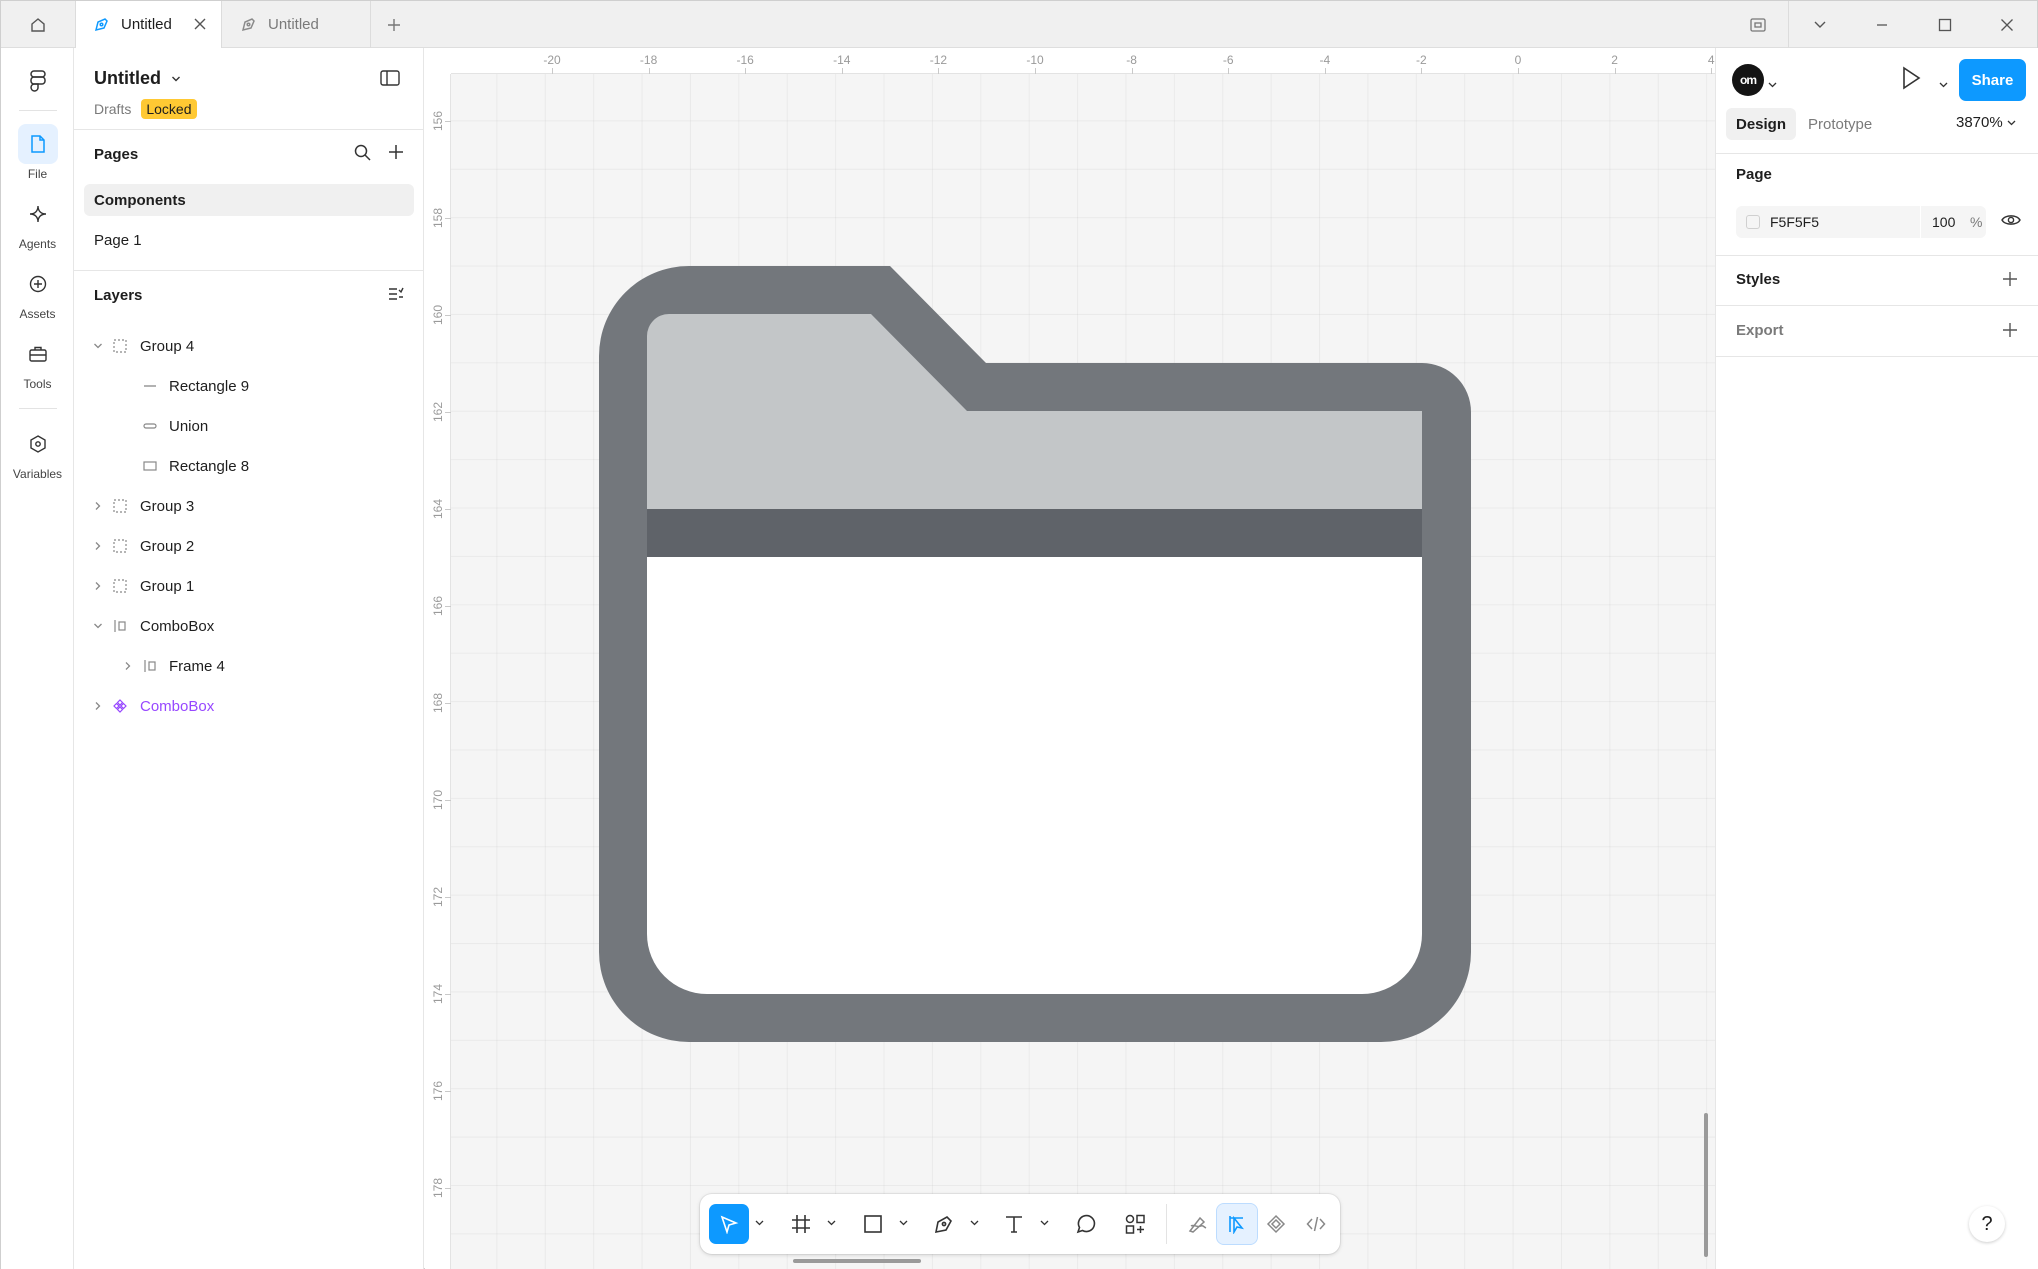 The width and height of the screenshot is (2038, 1269). I want to click on layer-row: Rectangle 8, so click(249, 466).